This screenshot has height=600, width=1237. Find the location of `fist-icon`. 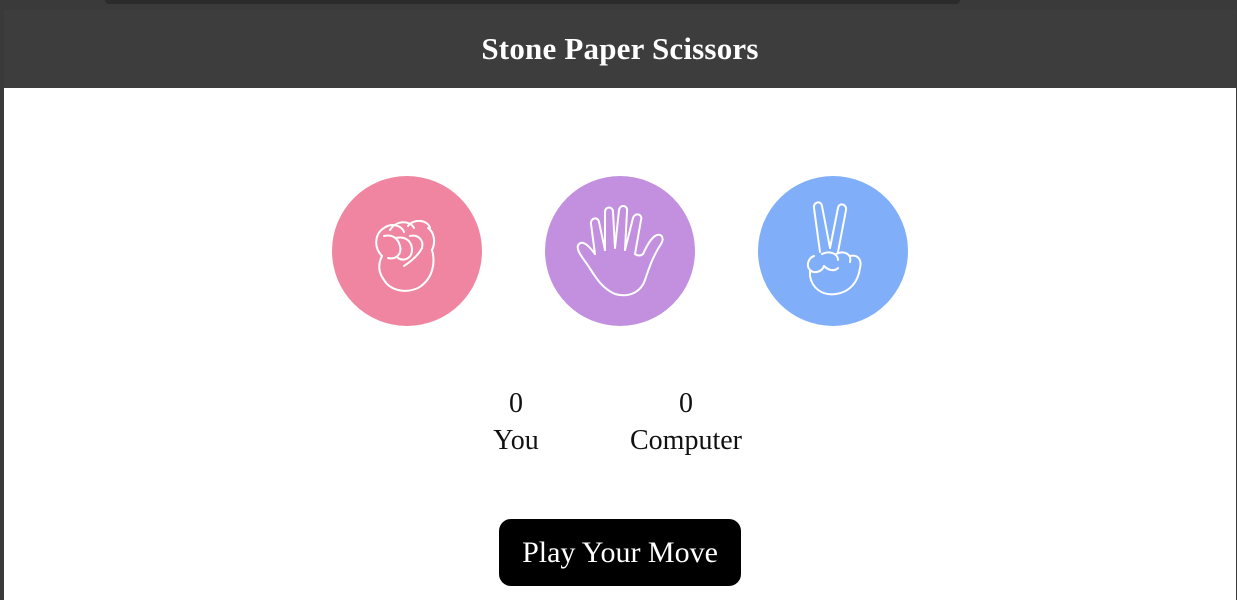

fist-icon is located at coordinates (405, 256).